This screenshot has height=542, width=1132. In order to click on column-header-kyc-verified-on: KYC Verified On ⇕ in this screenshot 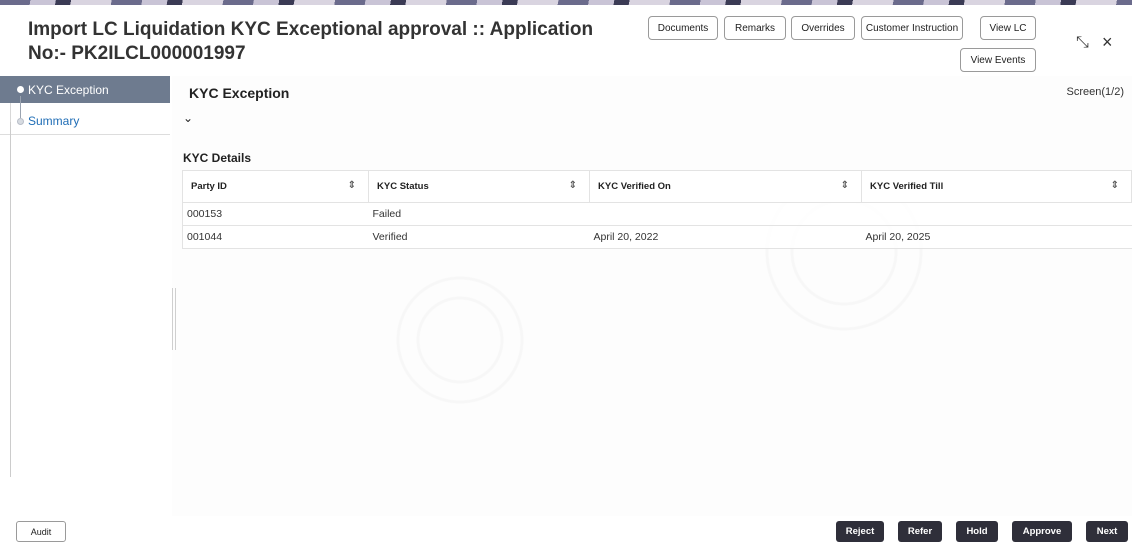, I will do `click(725, 186)`.